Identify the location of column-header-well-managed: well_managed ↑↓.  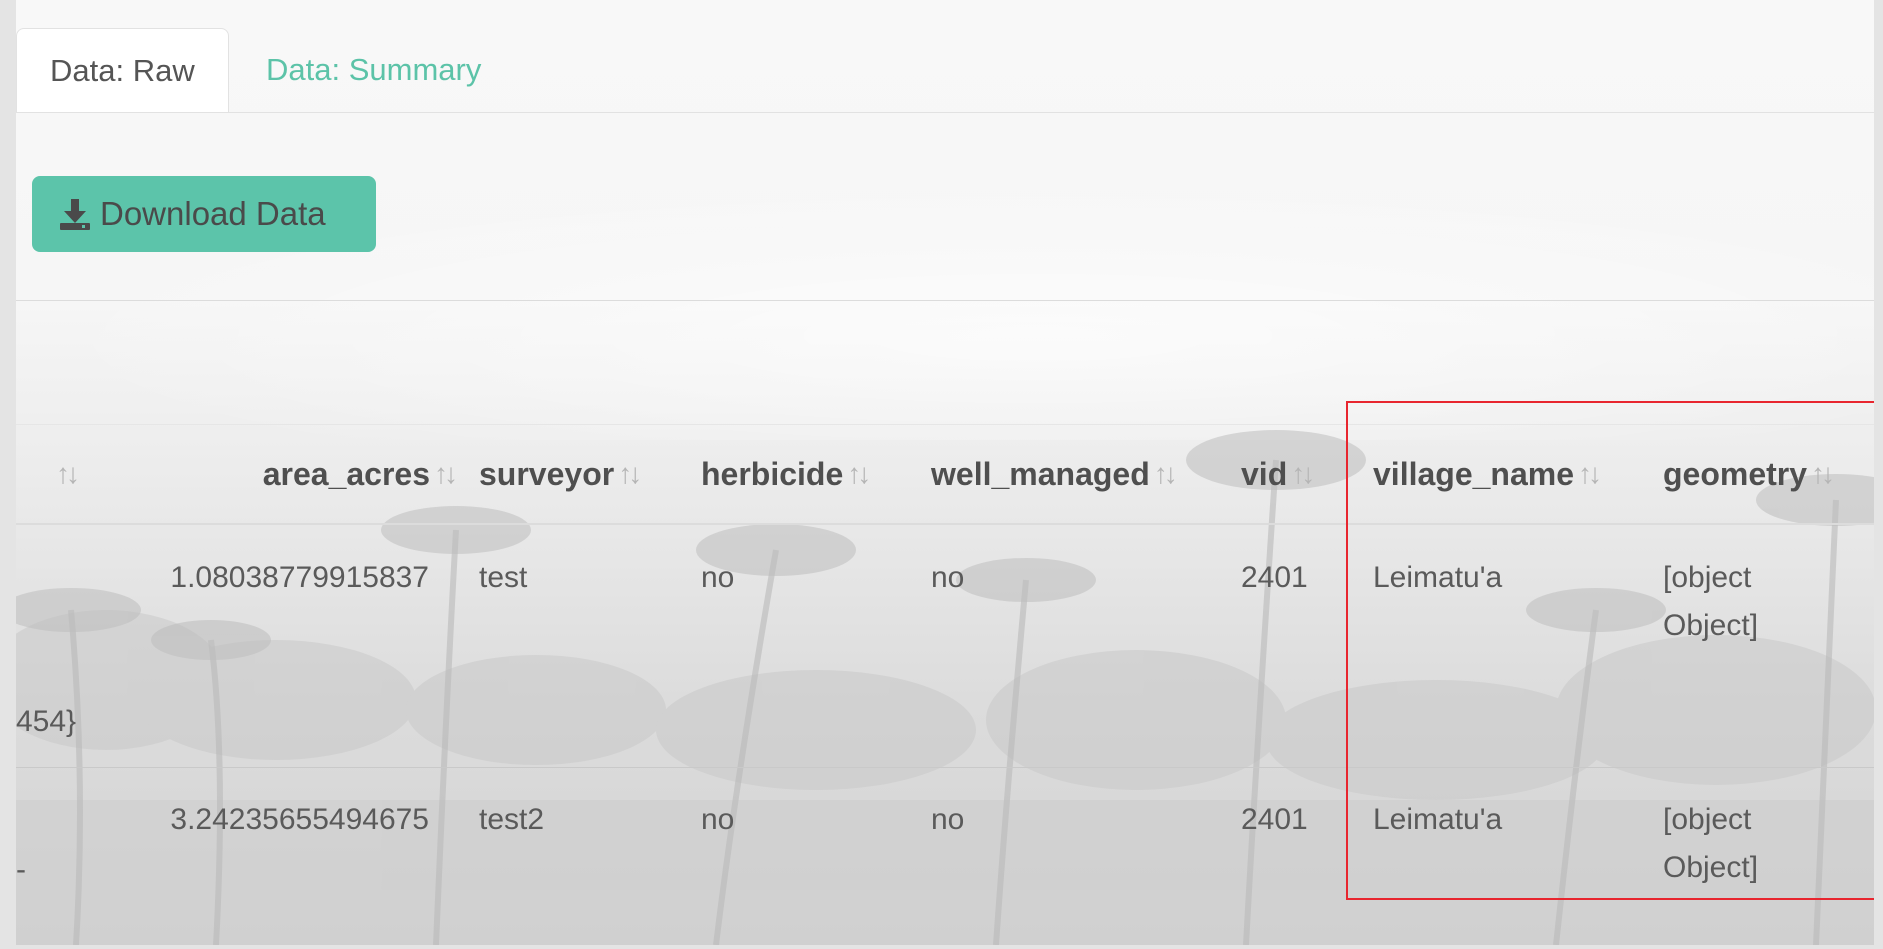
(1054, 474).